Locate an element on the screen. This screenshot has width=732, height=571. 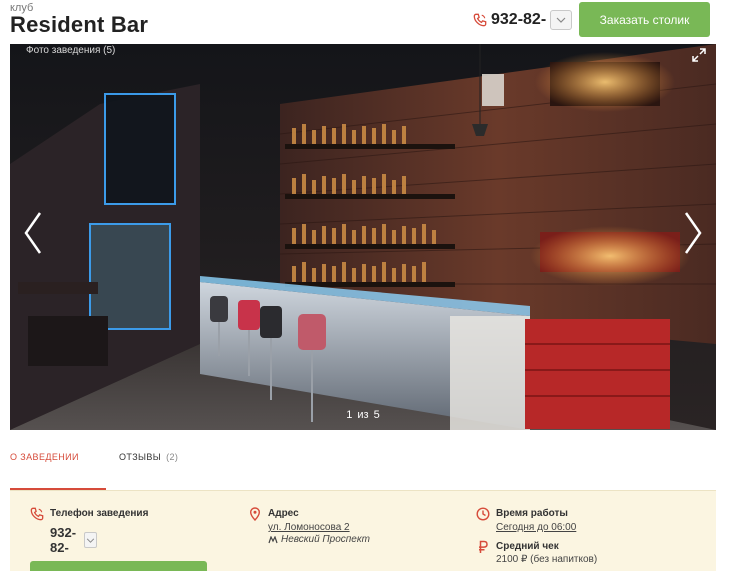
tab-reviews: ОТЗЫВЫ (2) is located at coordinates (148, 457).